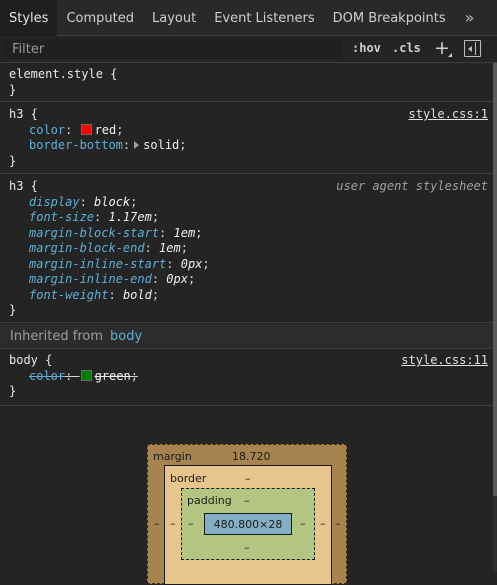 Image resolution: width=497 pixels, height=585 pixels. What do you see at coordinates (172, 456) in the screenshot?
I see `margin-label: margin` at bounding box center [172, 456].